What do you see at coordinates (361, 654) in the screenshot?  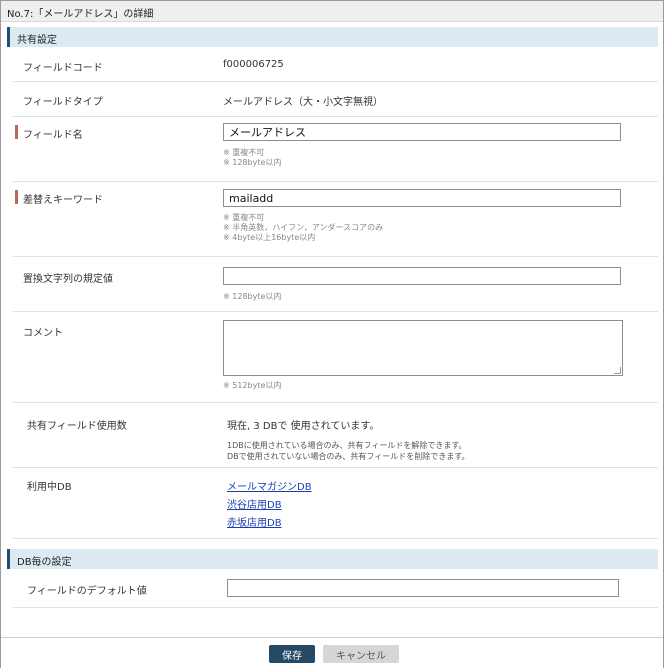 I see `cancel-button: キャンセル` at bounding box center [361, 654].